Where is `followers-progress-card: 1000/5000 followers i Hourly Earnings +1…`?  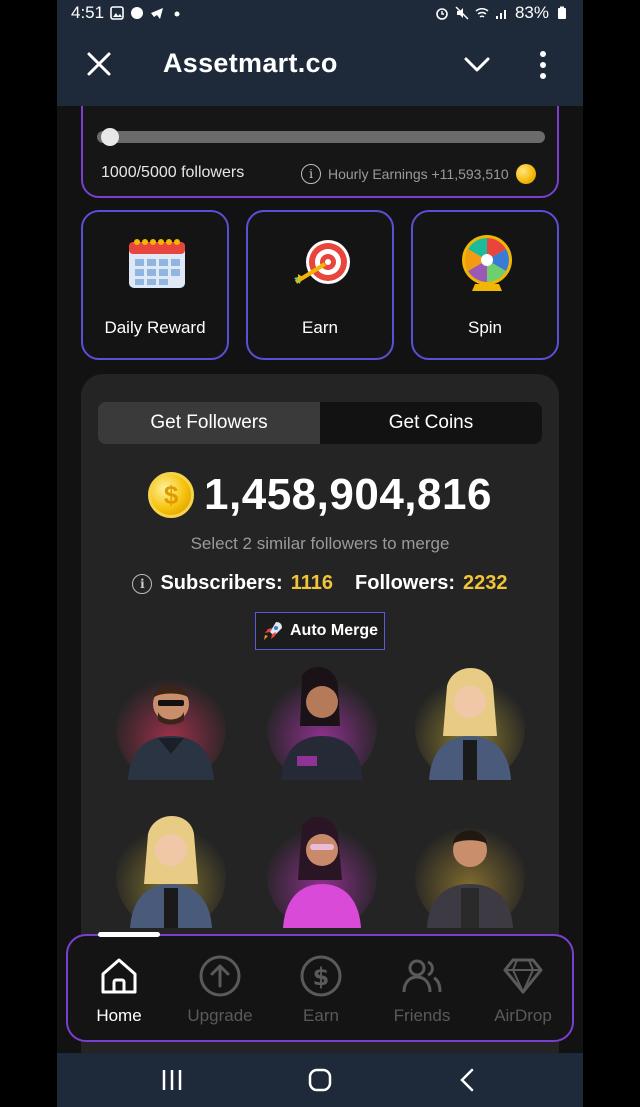
followers-progress-card: 1000/5000 followers i Hourly Earnings +1… is located at coordinates (320, 152).